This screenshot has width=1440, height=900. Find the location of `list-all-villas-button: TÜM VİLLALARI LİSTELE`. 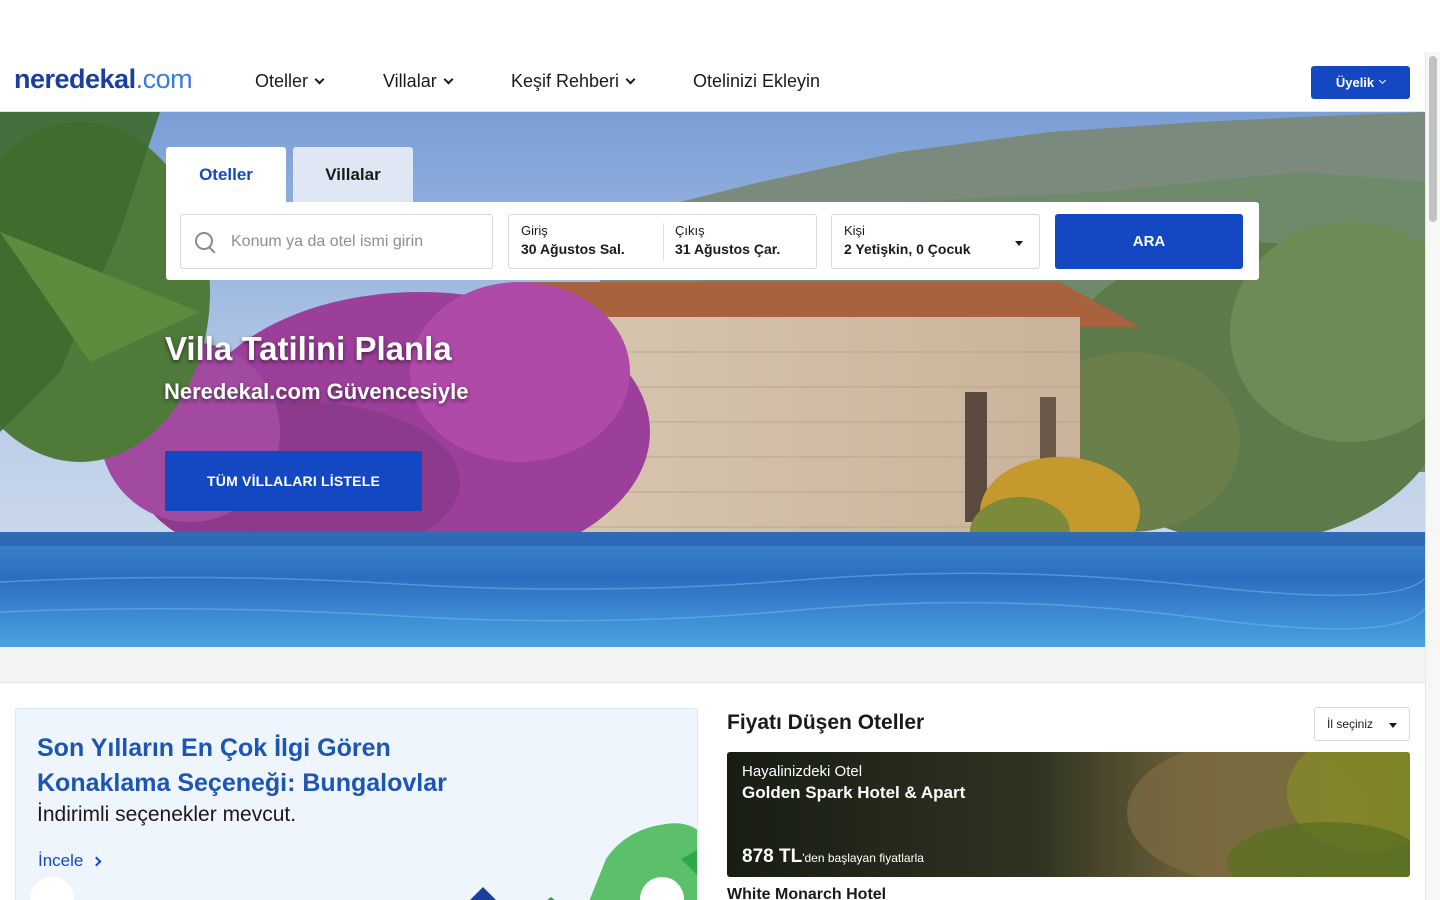

list-all-villas-button: TÜM VİLLALARI LİSTELE is located at coordinates (293, 481).